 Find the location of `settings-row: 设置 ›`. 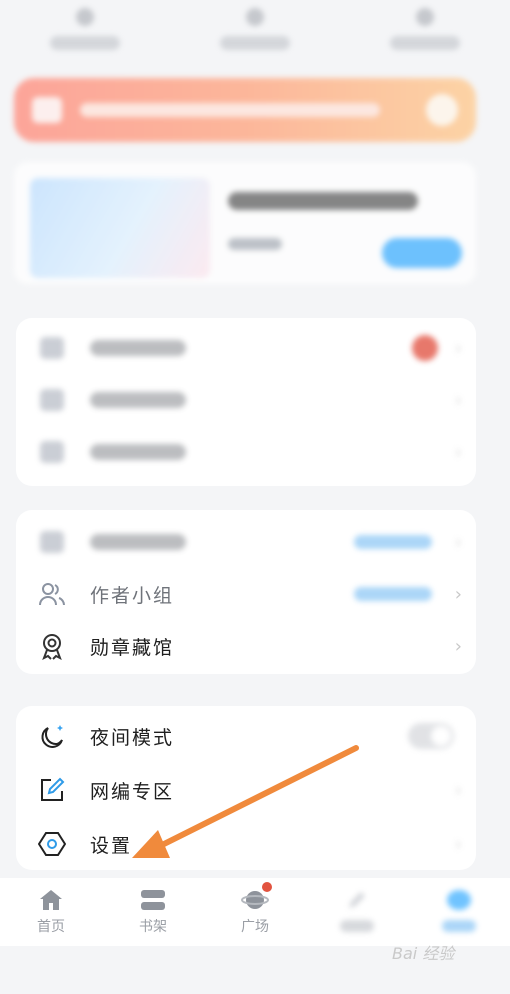

settings-row: 设置 › is located at coordinates (246, 844).